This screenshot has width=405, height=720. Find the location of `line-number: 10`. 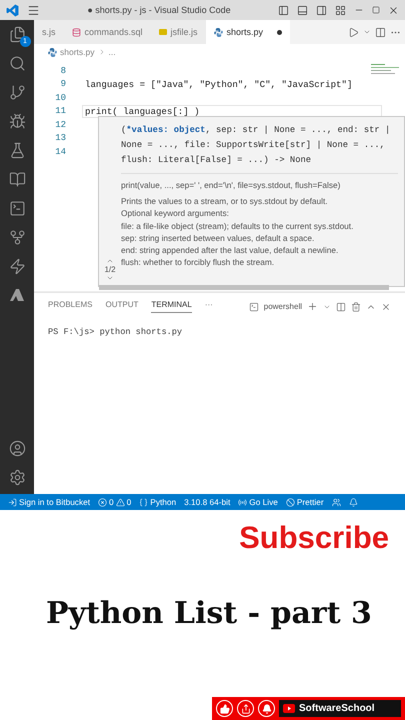

line-number: 10 is located at coordinates (60, 97).